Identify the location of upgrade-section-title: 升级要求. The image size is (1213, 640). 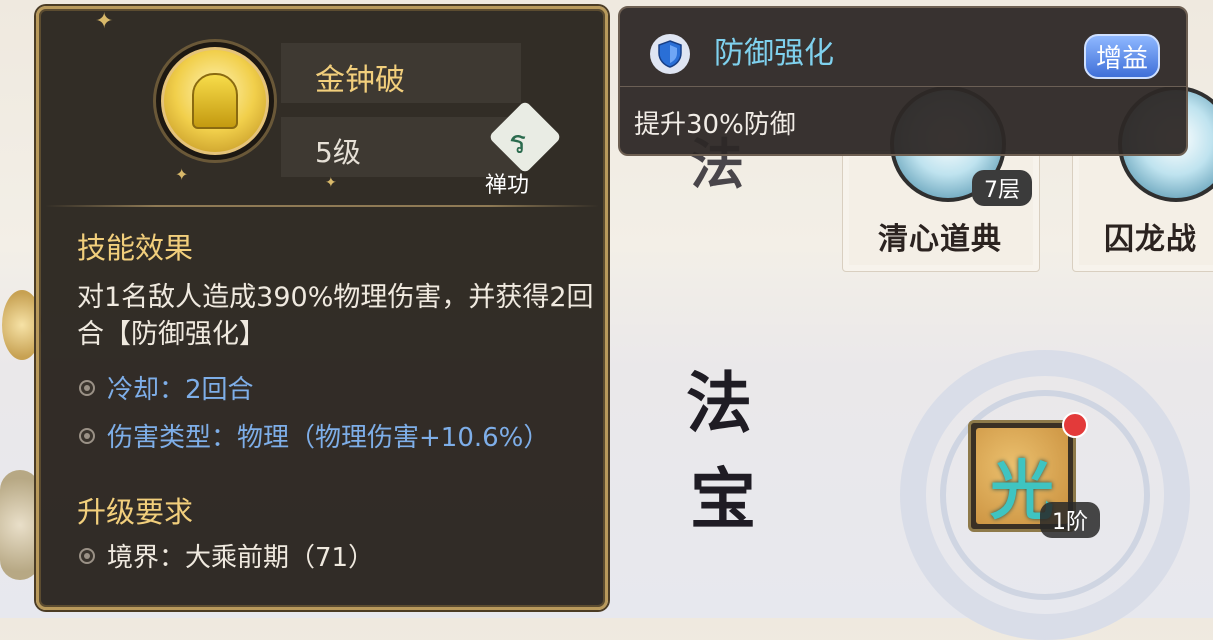
(135, 512).